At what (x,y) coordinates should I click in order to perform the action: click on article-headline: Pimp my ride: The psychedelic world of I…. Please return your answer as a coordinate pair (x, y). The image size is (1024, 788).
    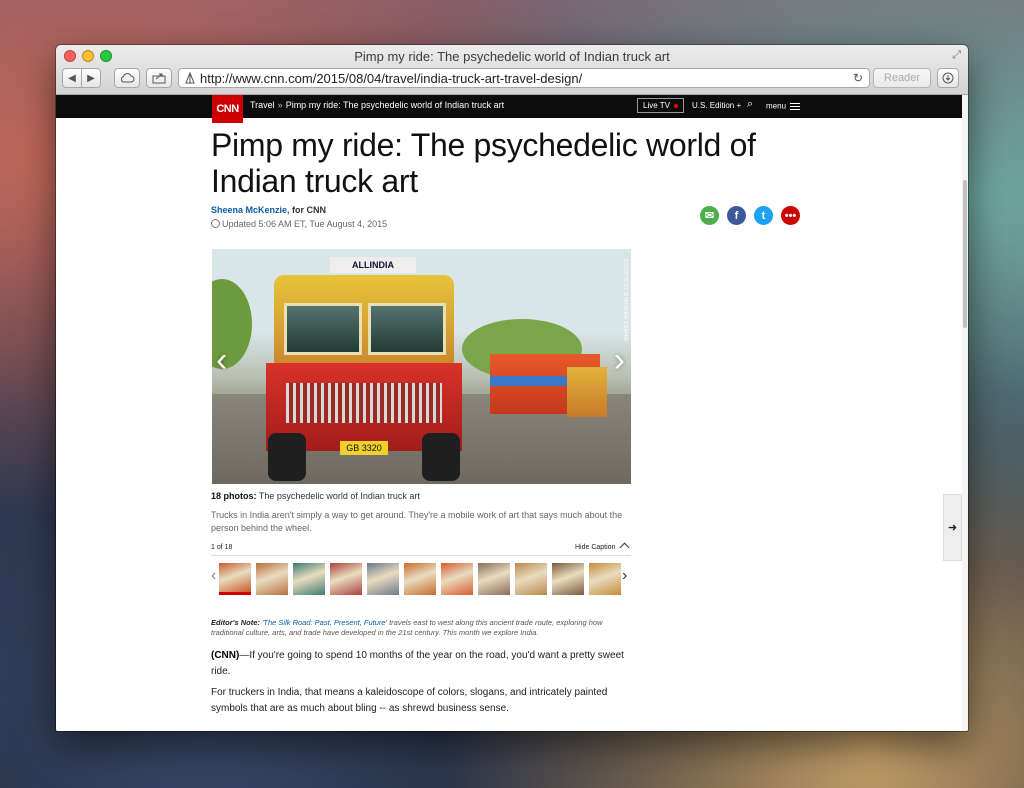
    Looking at the image, I should click on (483, 163).